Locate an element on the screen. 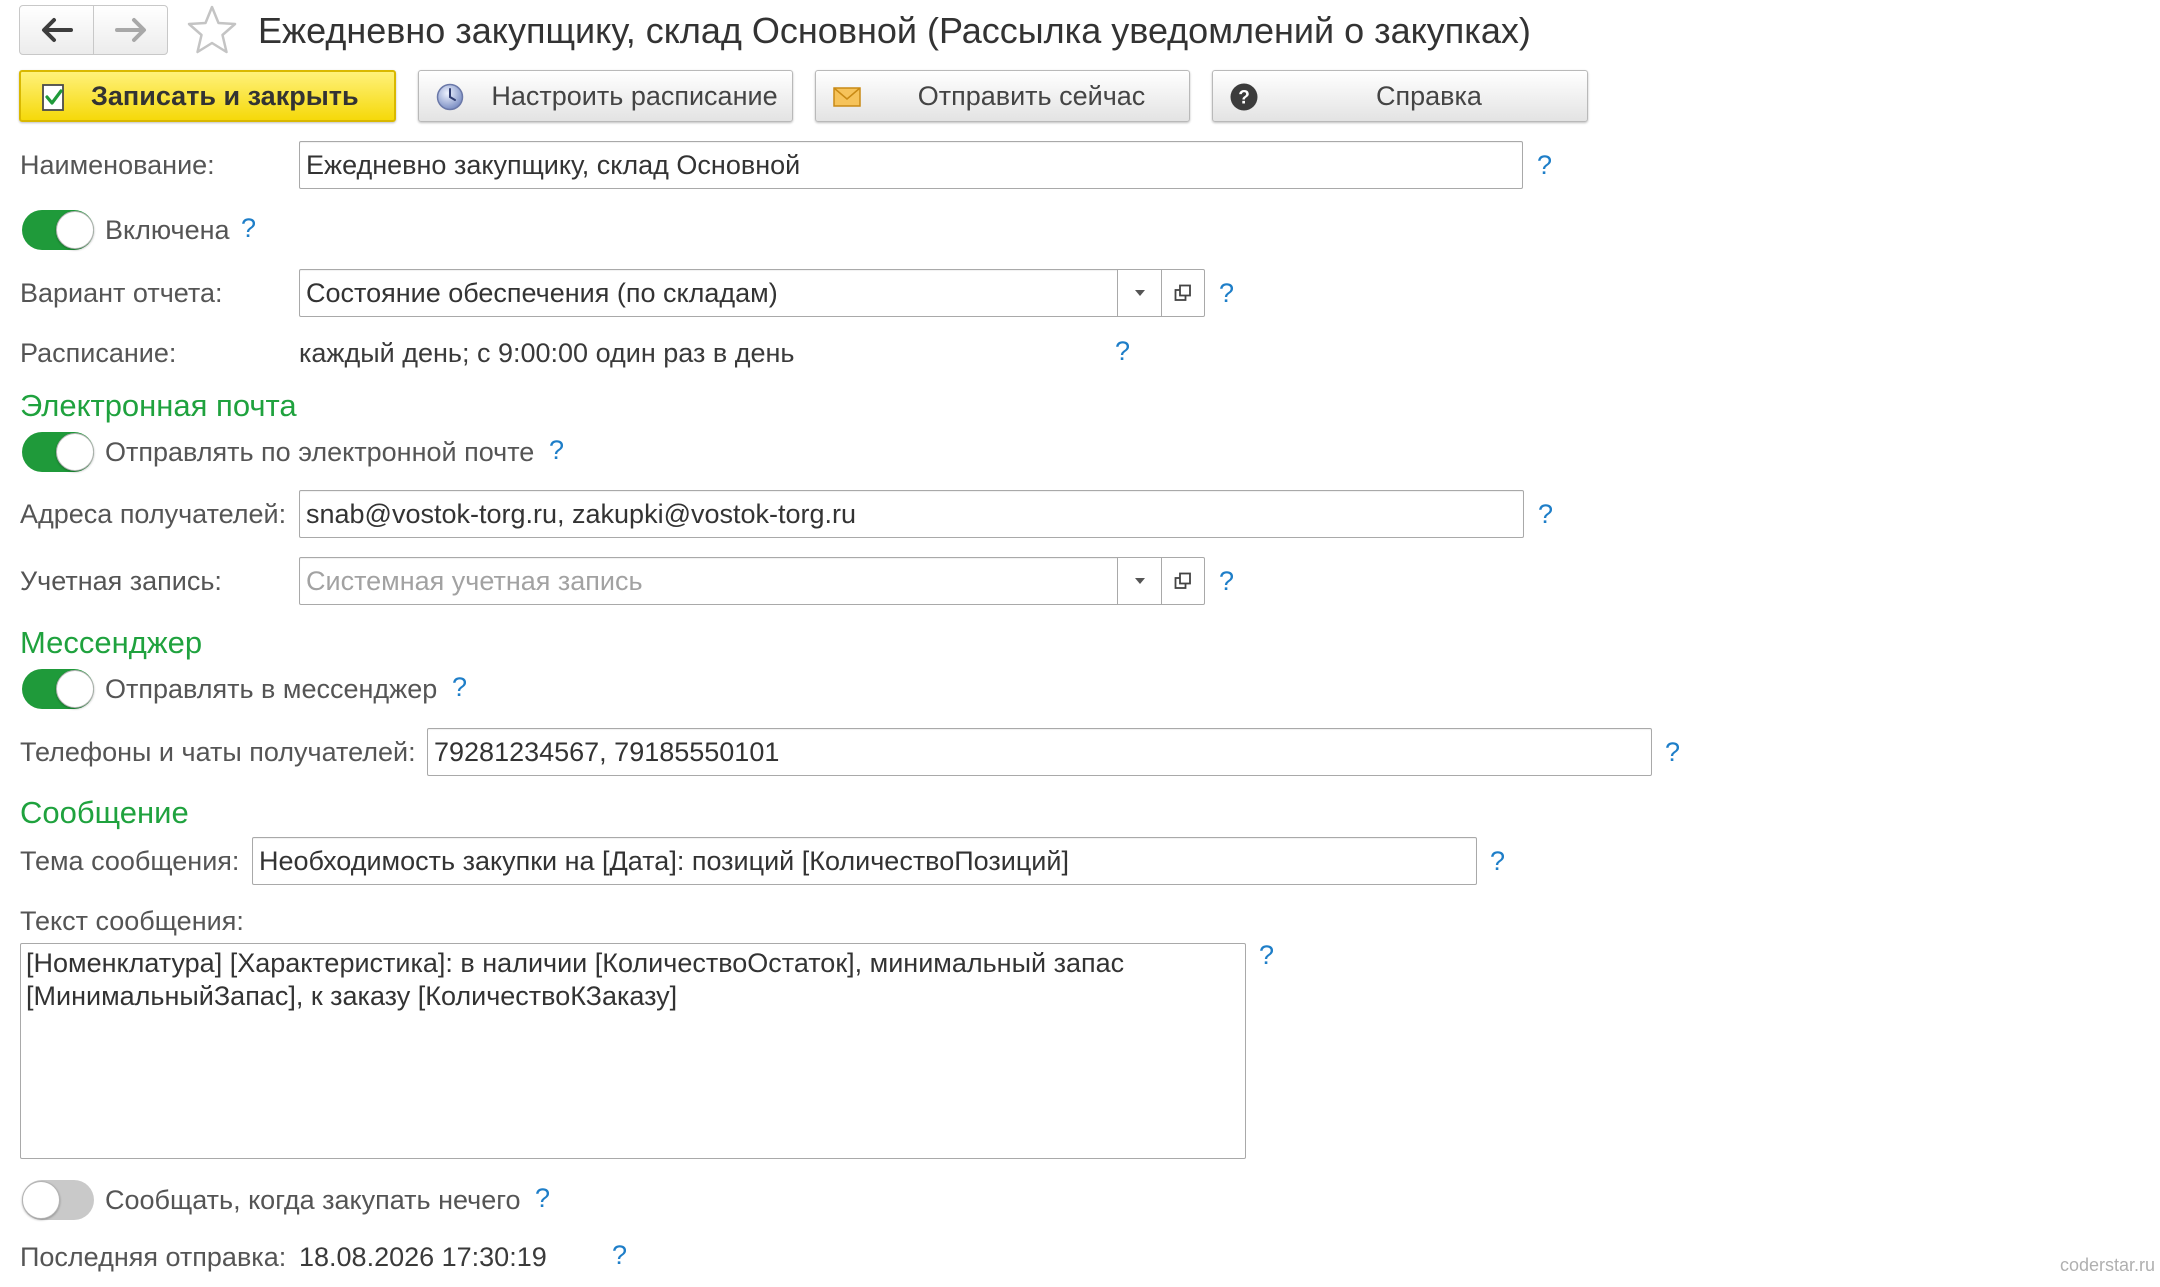 The height and width of the screenshot is (1287, 2160). send-email-toggle is located at coordinates (58, 452).